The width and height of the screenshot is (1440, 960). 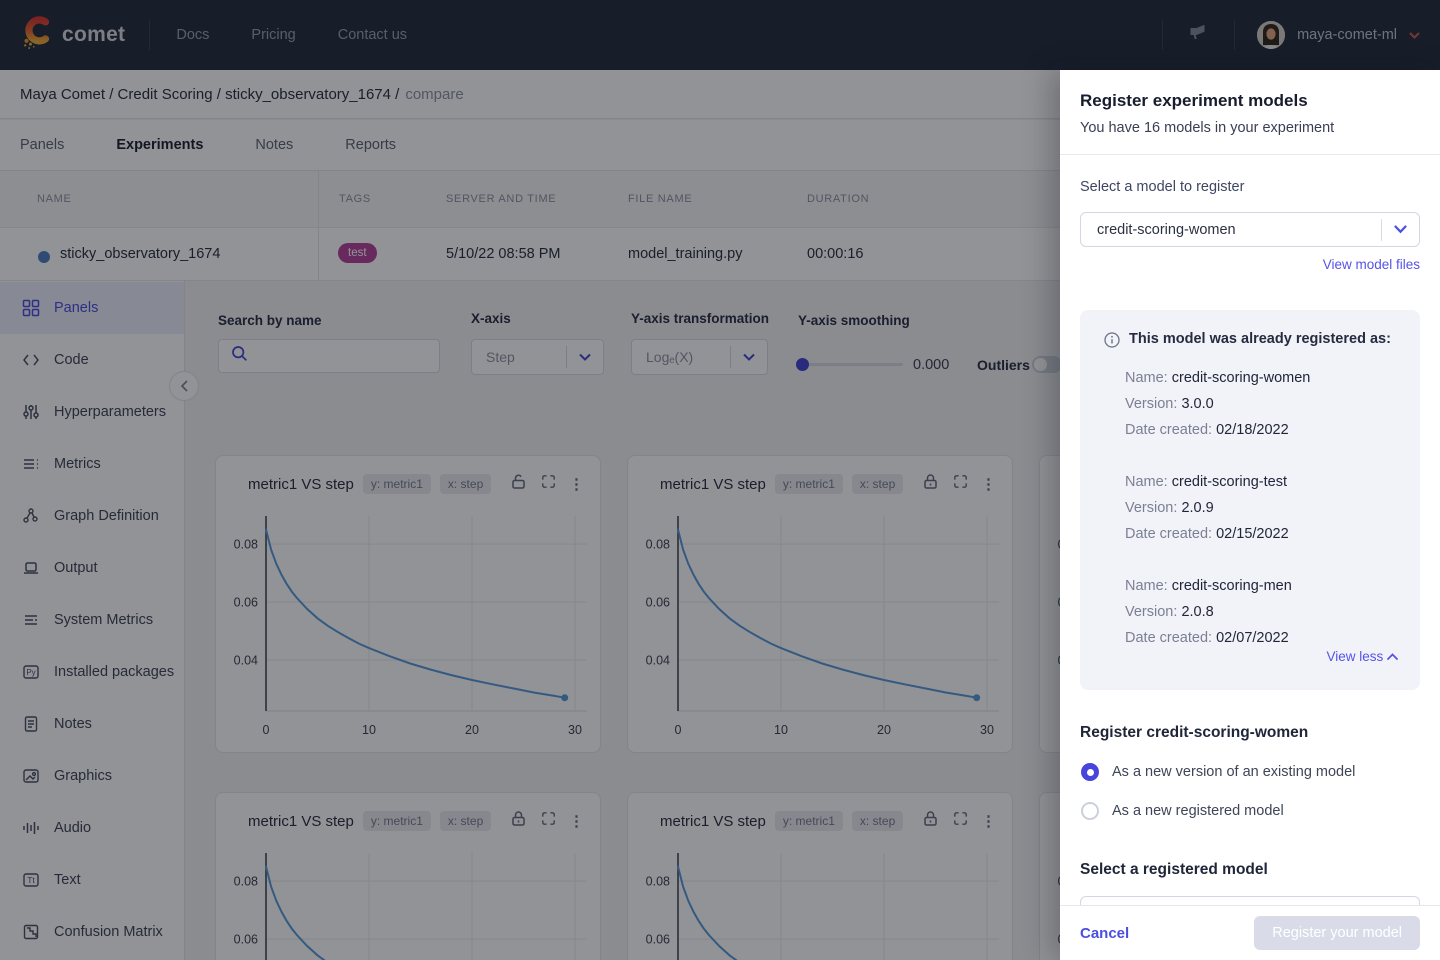 I want to click on radio-unselected-icon, so click(x=1090, y=811).